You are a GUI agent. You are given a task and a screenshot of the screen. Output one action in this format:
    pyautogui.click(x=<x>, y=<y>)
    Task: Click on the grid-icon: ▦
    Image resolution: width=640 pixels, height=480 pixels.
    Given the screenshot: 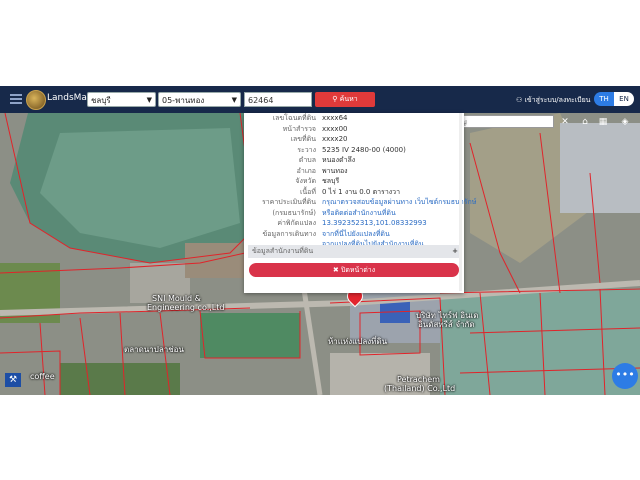 What is the action you would take?
    pyautogui.click(x=603, y=122)
    